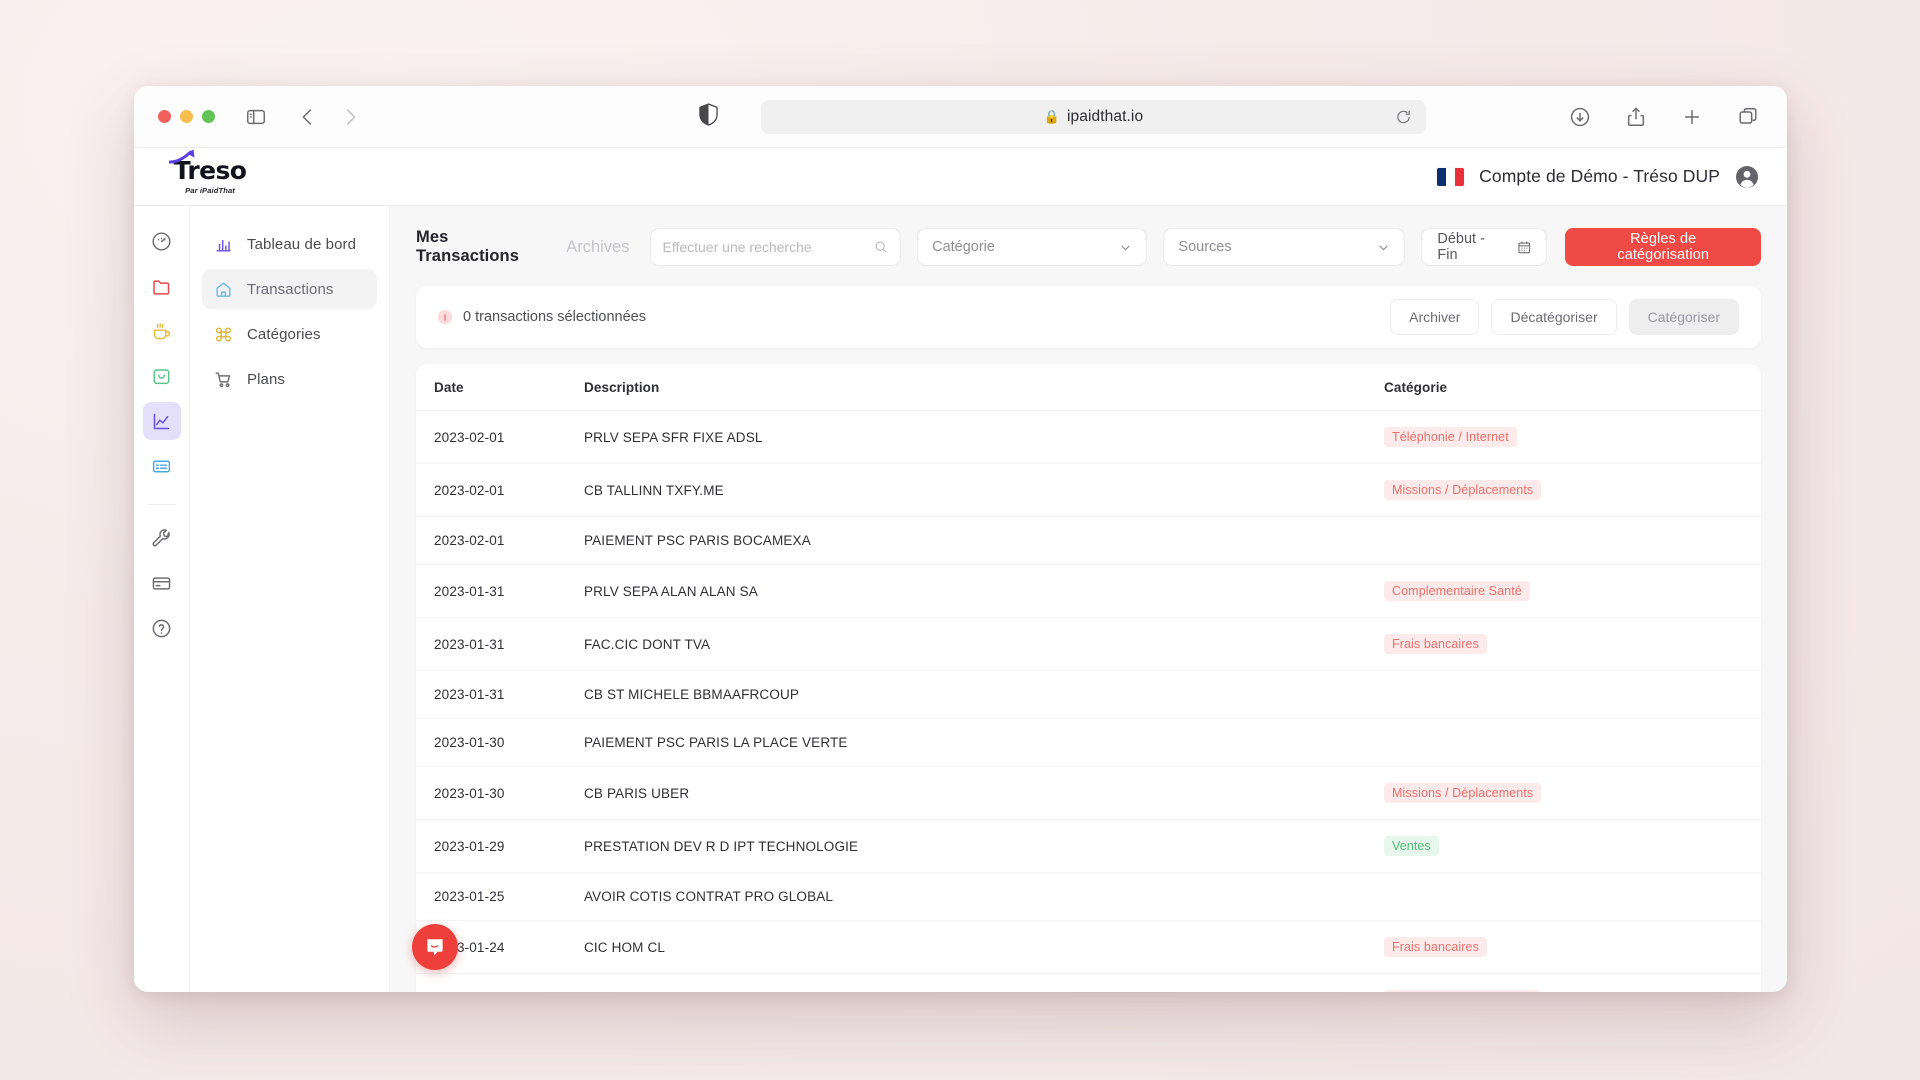  I want to click on search-input, so click(768, 247).